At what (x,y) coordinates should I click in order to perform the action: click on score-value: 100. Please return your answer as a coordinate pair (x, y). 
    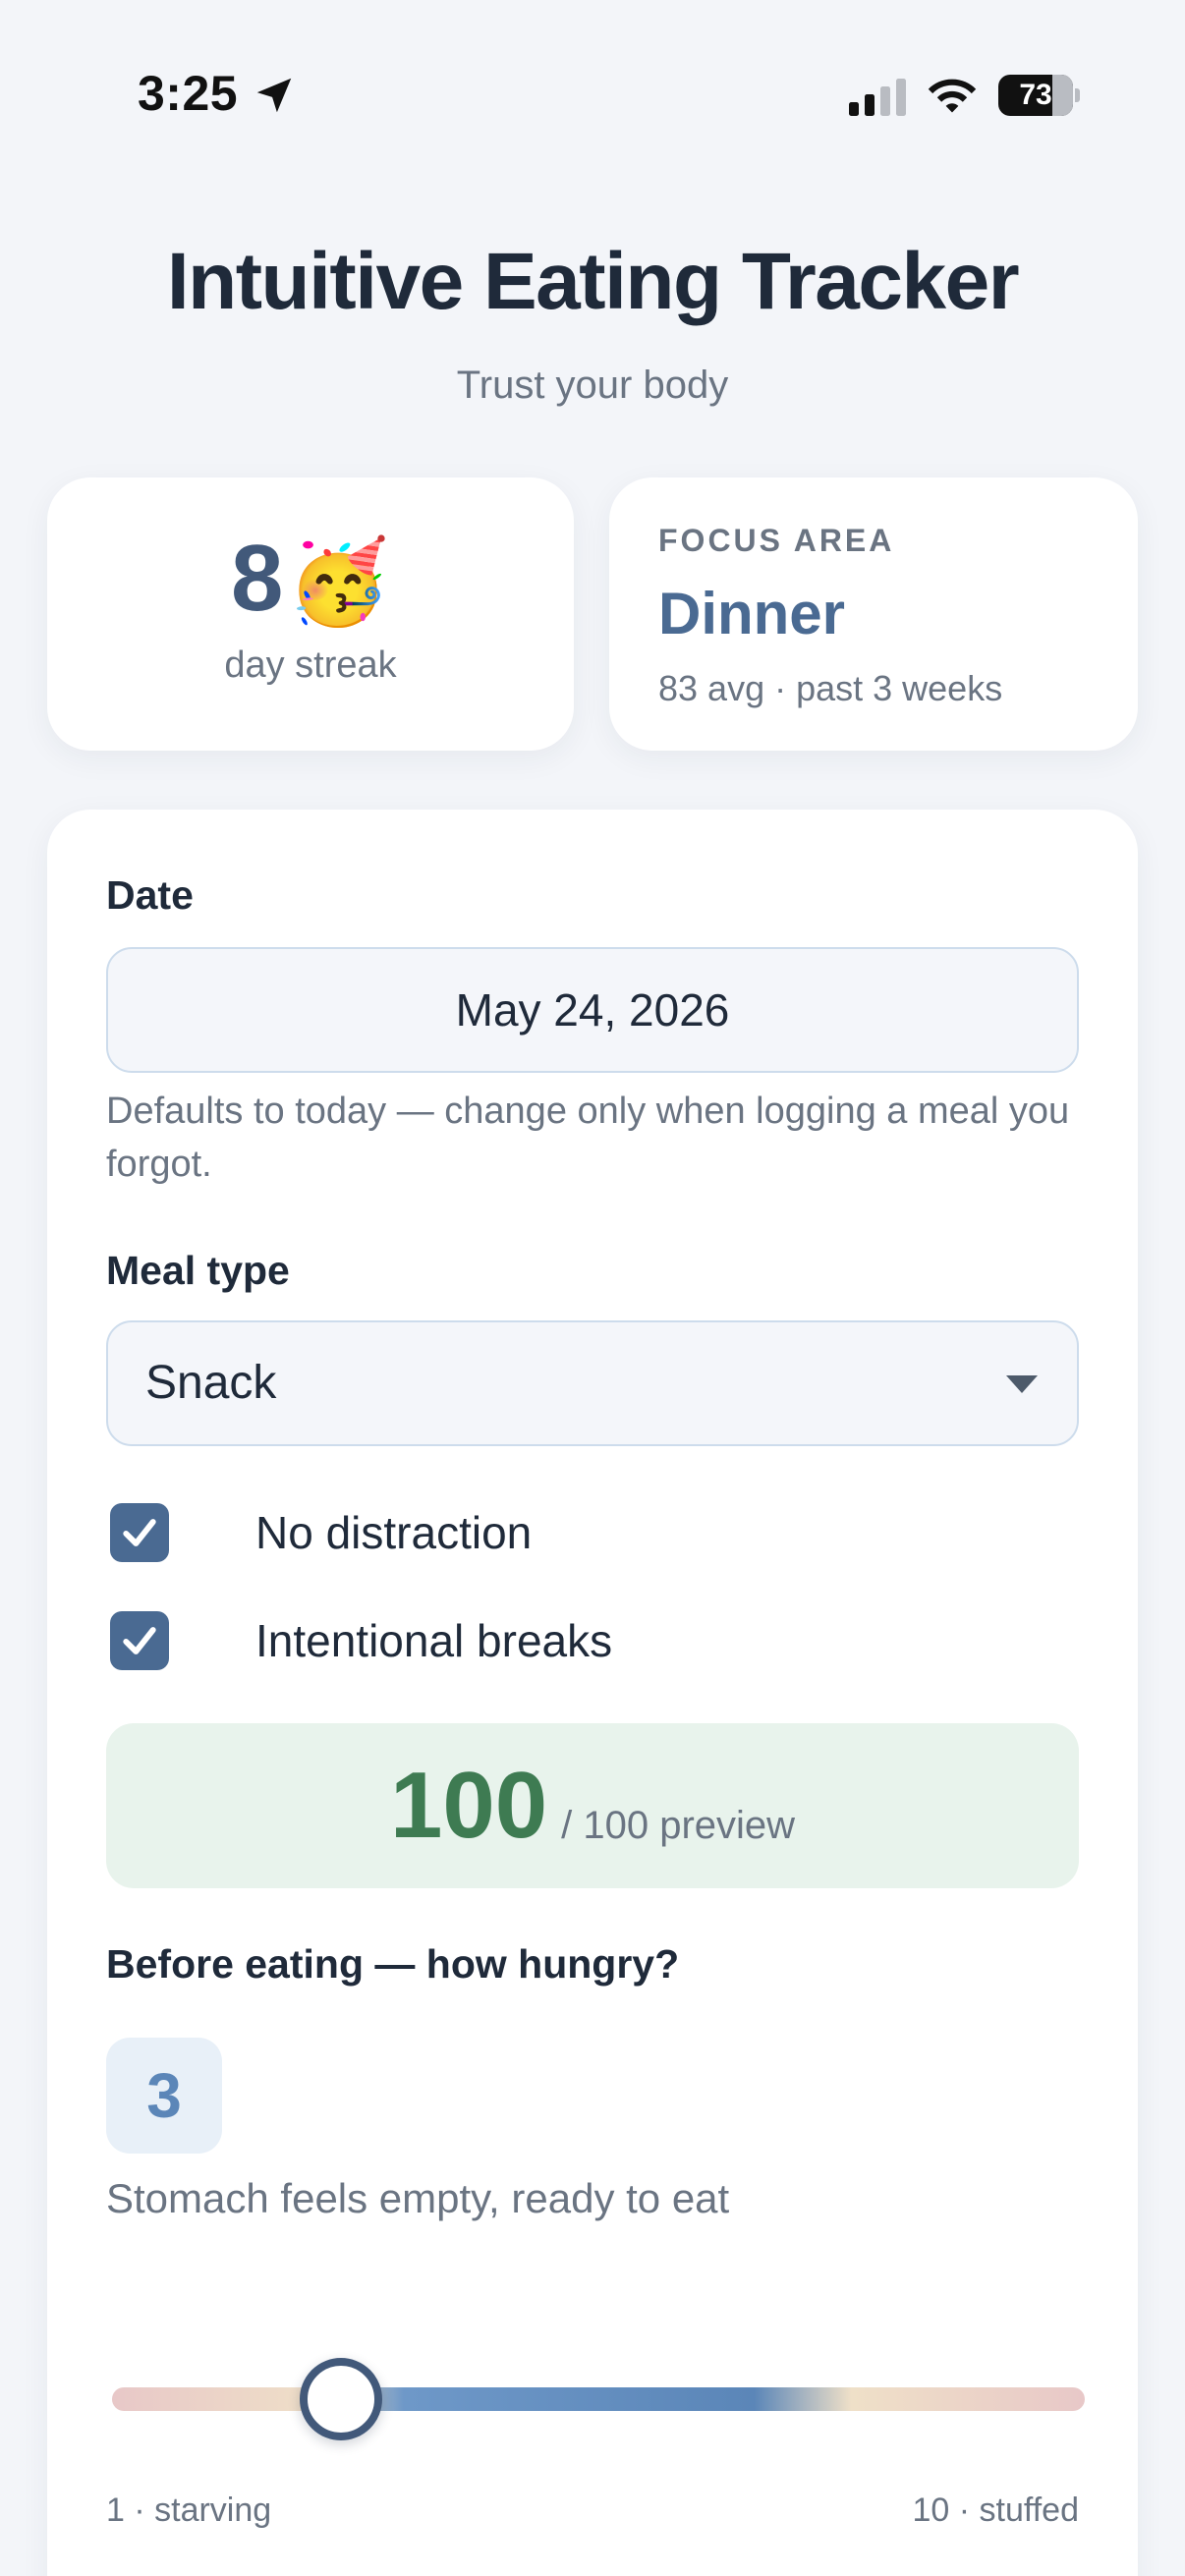
    Looking at the image, I should click on (469, 1805).